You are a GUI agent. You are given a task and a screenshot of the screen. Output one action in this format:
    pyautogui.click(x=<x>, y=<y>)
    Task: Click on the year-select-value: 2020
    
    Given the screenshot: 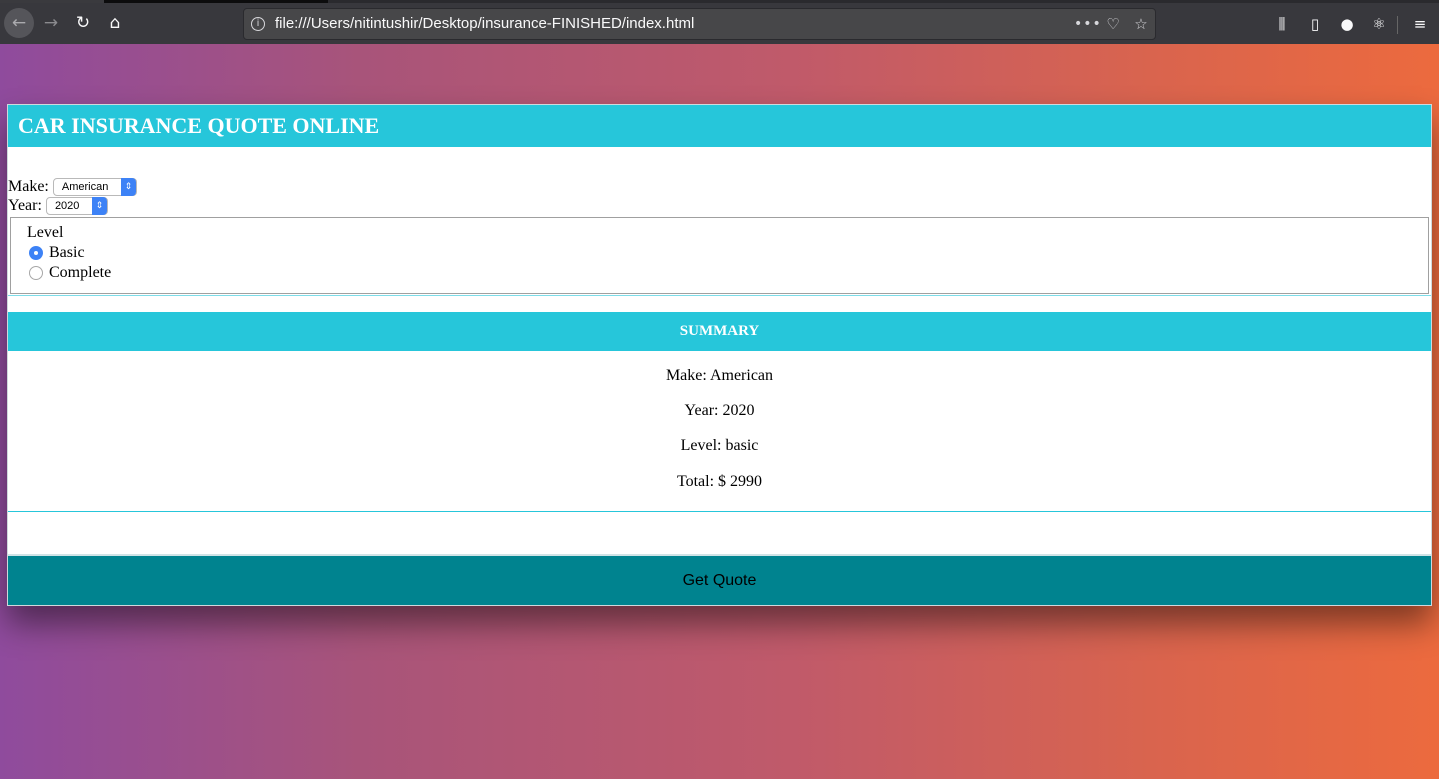 What is the action you would take?
    pyautogui.click(x=67, y=206)
    